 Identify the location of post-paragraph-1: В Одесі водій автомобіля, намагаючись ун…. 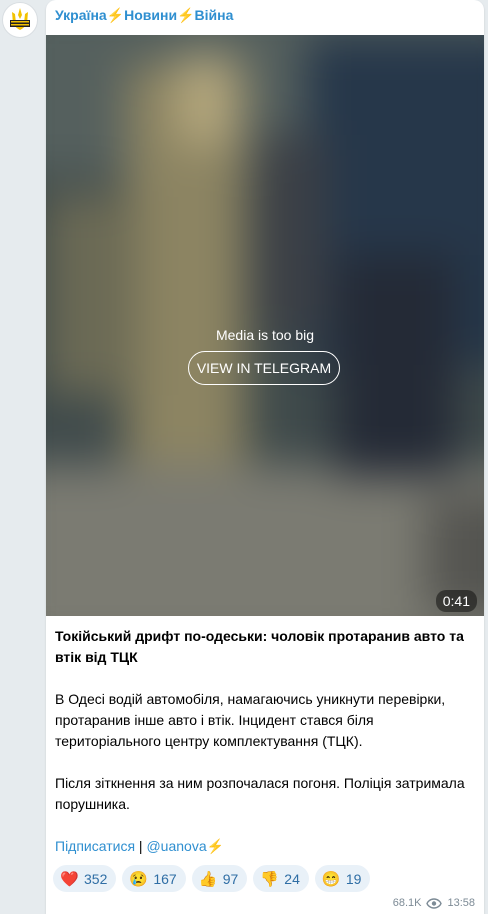
(250, 720).